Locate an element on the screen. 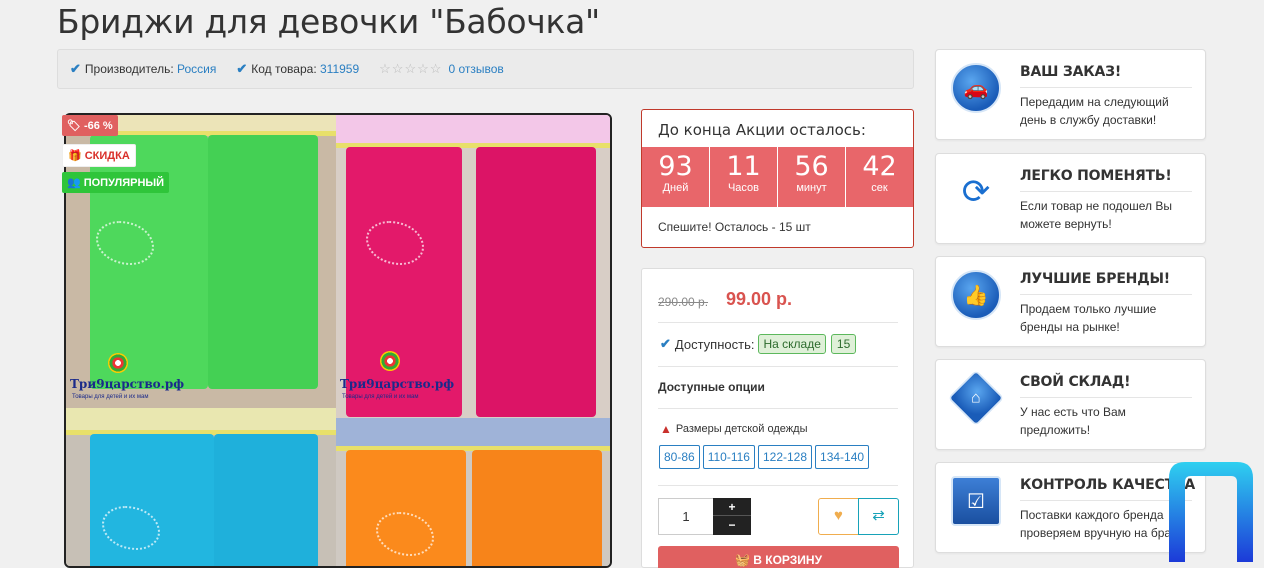 This screenshot has width=1264, height=568. tag-icon: 🏷 is located at coordinates (74, 126).